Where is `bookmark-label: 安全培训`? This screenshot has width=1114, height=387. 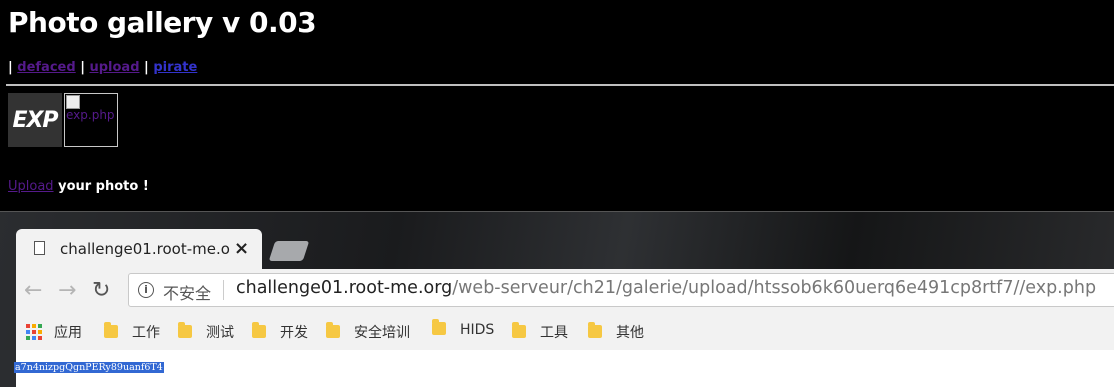
bookmark-label: 安全培训 is located at coordinates (382, 333).